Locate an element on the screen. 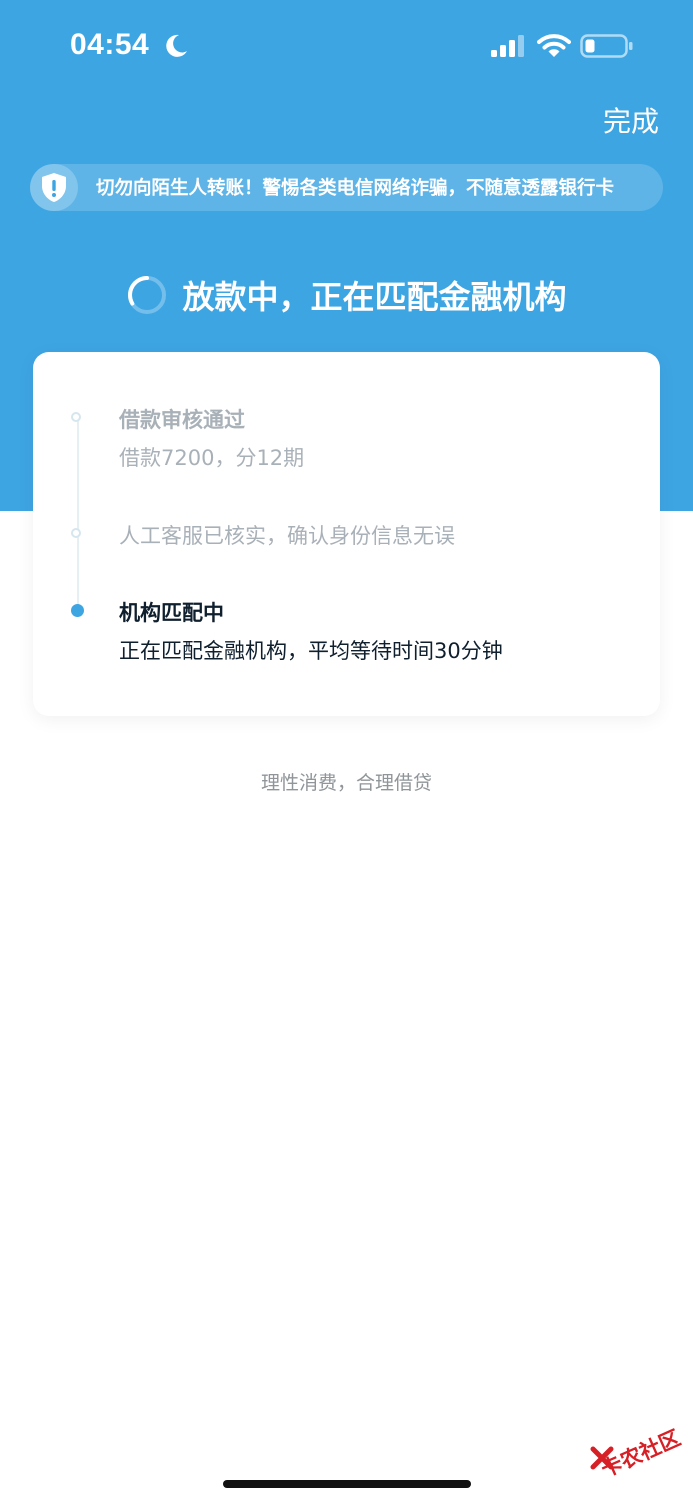 This screenshot has height=1500, width=693. moon-icon is located at coordinates (176, 45).